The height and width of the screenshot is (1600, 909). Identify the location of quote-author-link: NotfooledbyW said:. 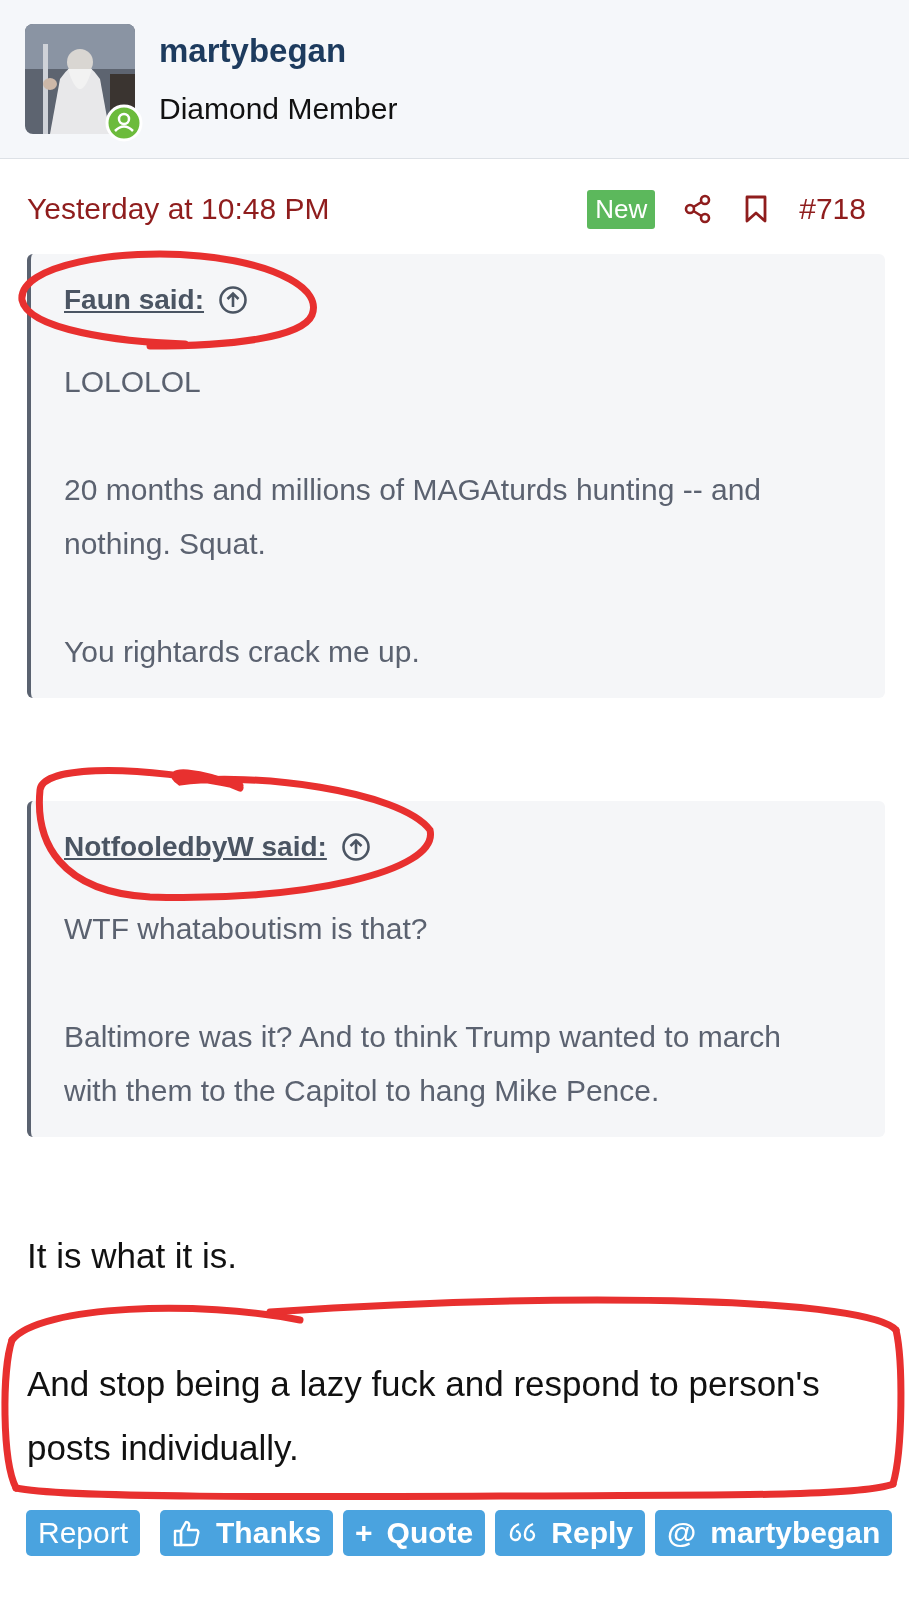
(195, 847).